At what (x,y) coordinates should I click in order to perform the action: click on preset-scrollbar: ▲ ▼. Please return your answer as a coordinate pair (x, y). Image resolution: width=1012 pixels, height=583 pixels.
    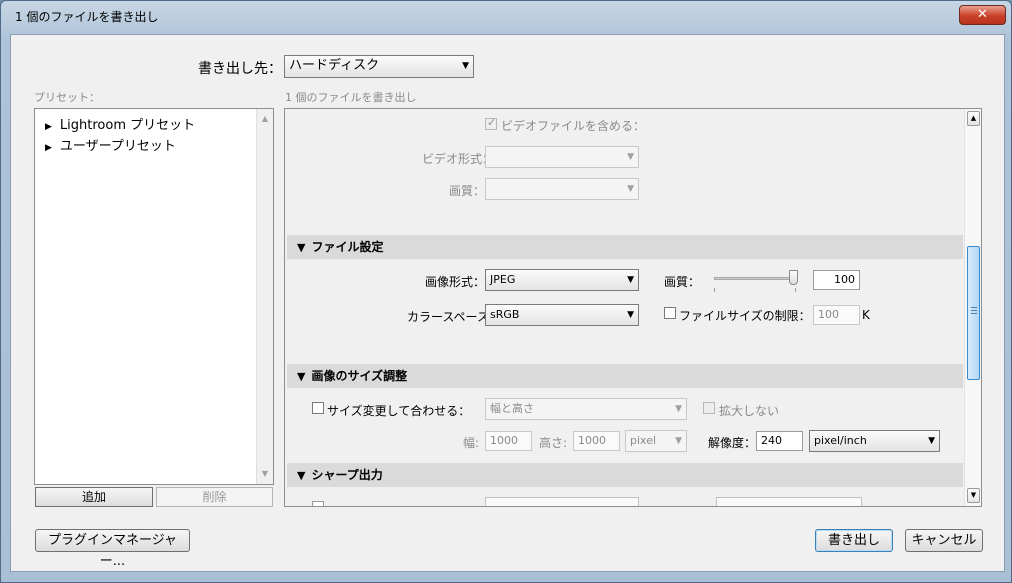
    Looking at the image, I should click on (264, 296).